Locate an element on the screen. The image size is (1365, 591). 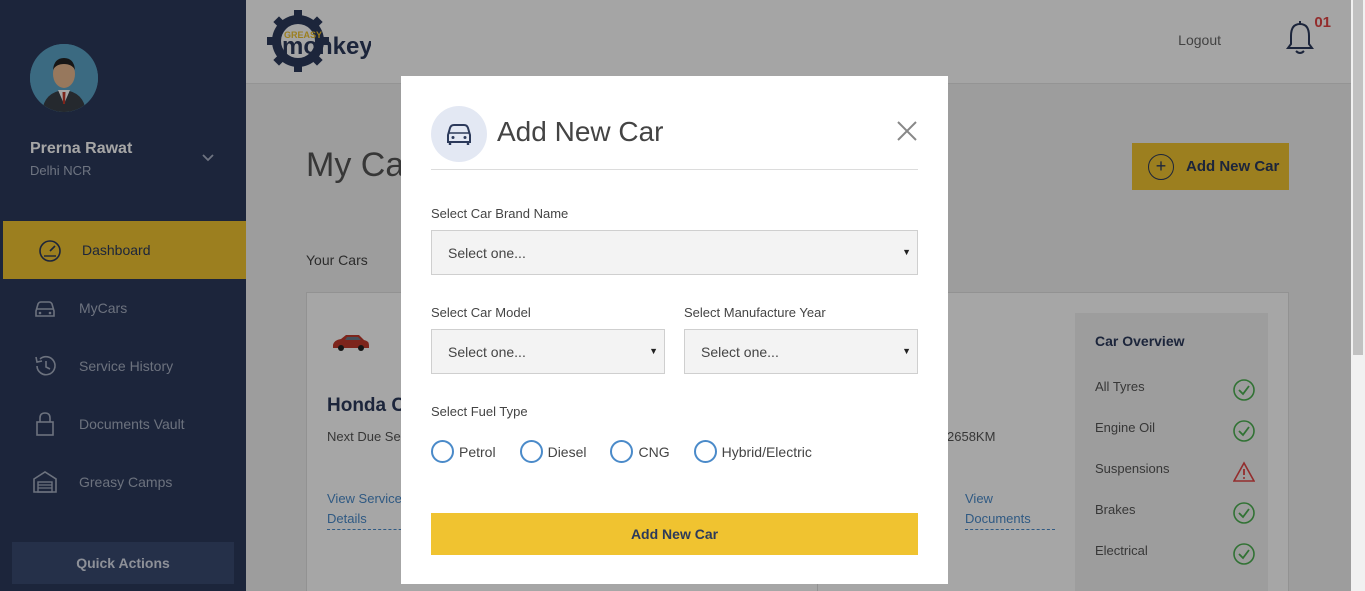
fuel-radio-group: Petrol Diesel CNG Hybrid/Electric is located at coordinates (633, 451).